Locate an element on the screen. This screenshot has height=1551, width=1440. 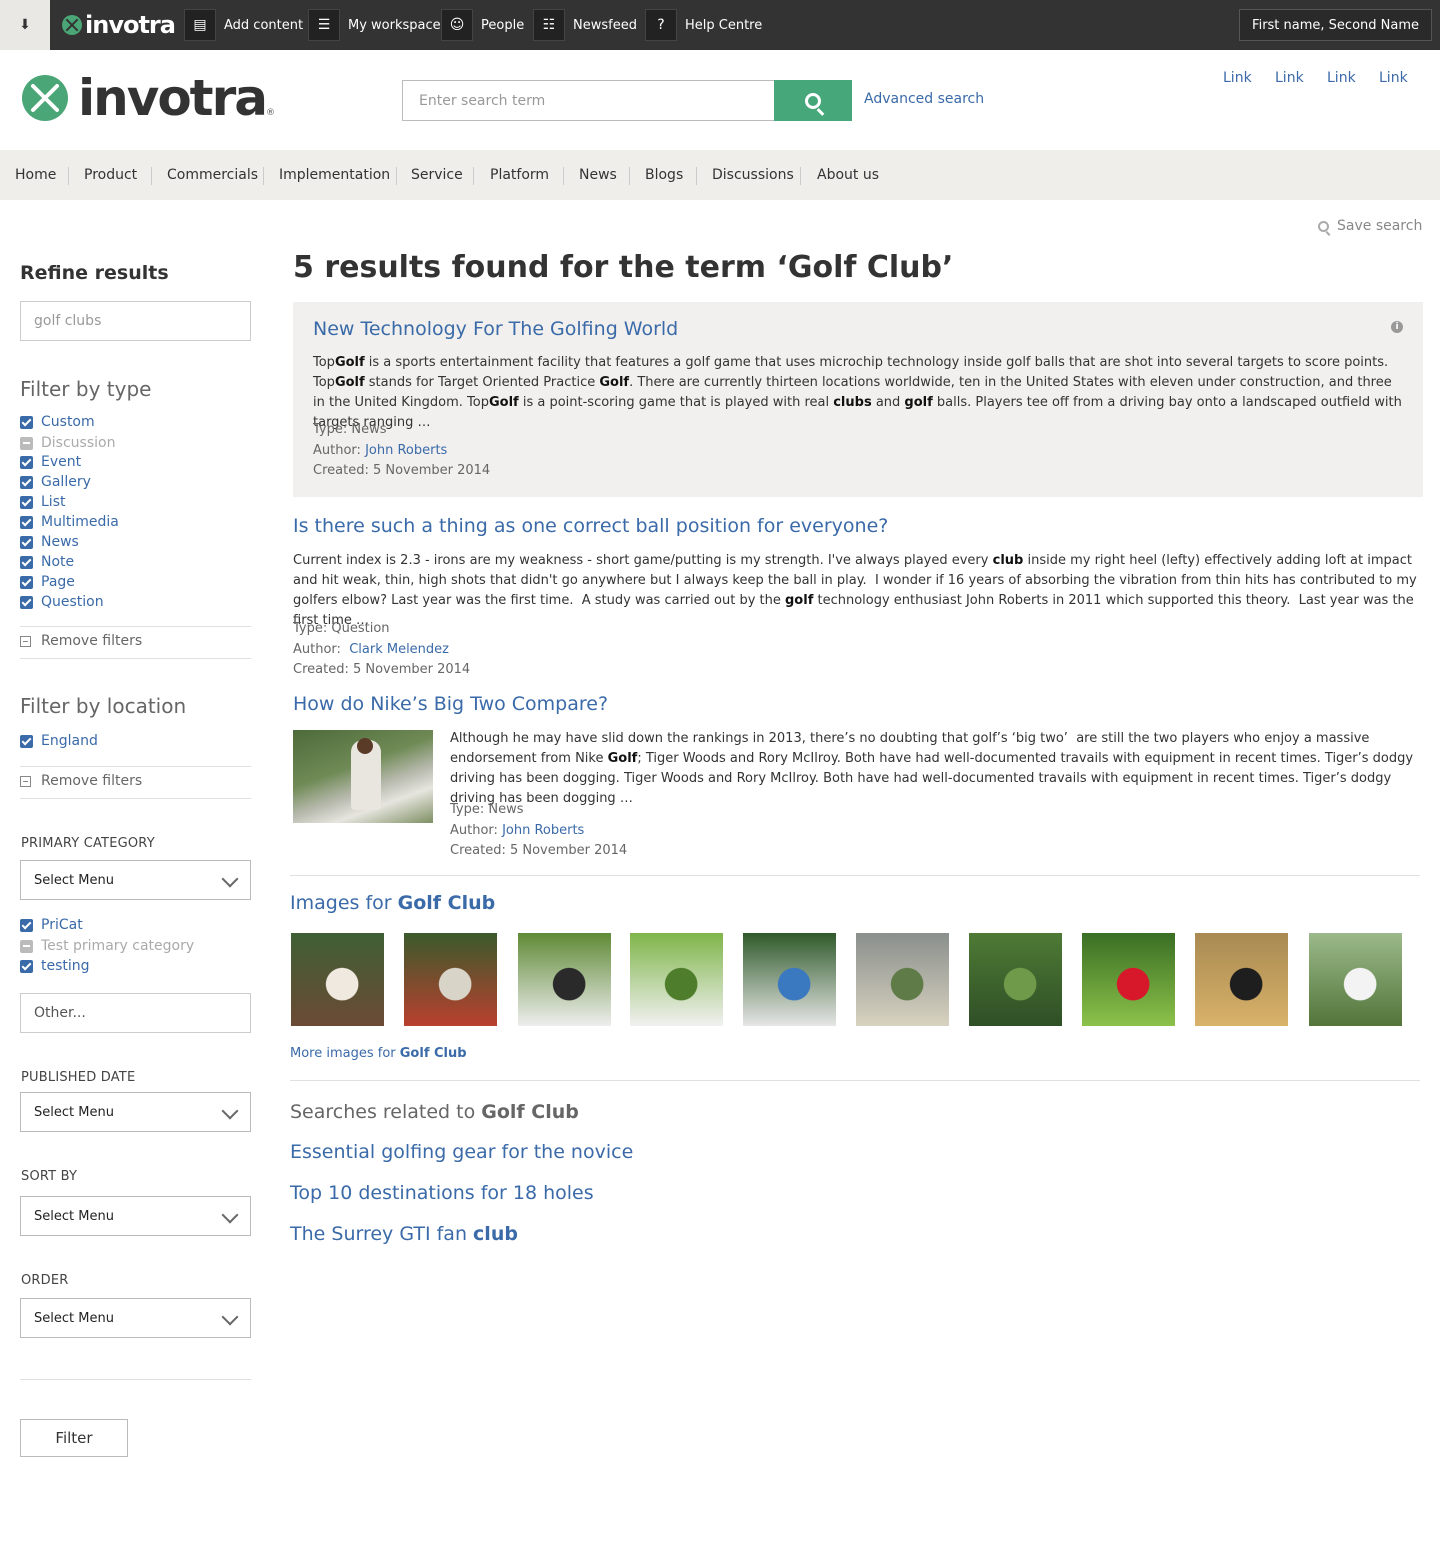
location-filter-england: England is located at coordinates (59, 741).